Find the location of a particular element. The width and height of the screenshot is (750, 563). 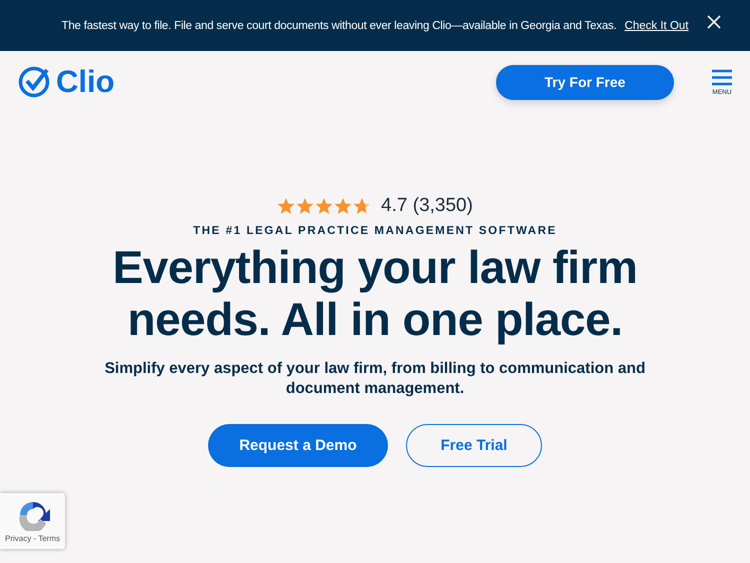

close-icon is located at coordinates (714, 22).